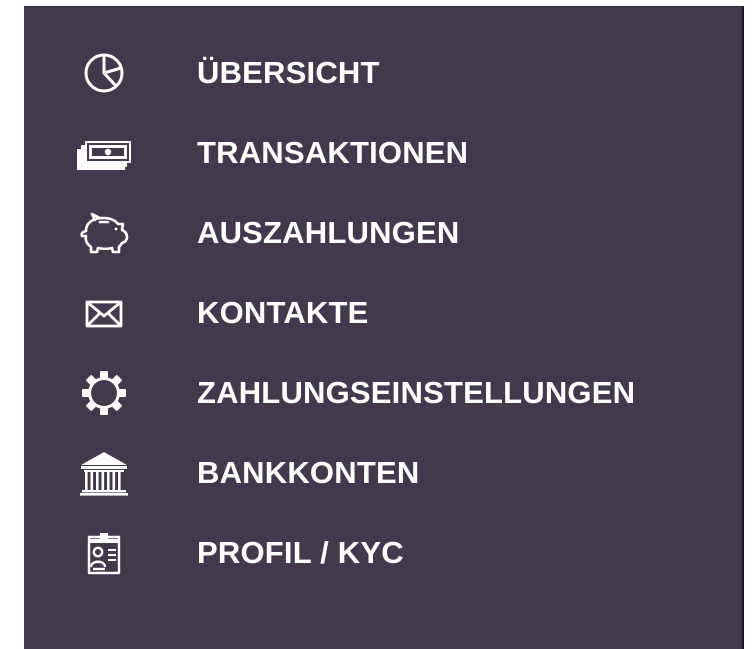 The width and height of the screenshot is (752, 649). I want to click on sidebar-item-profil-kyc: PROFIL / KYC, so click(383, 553).